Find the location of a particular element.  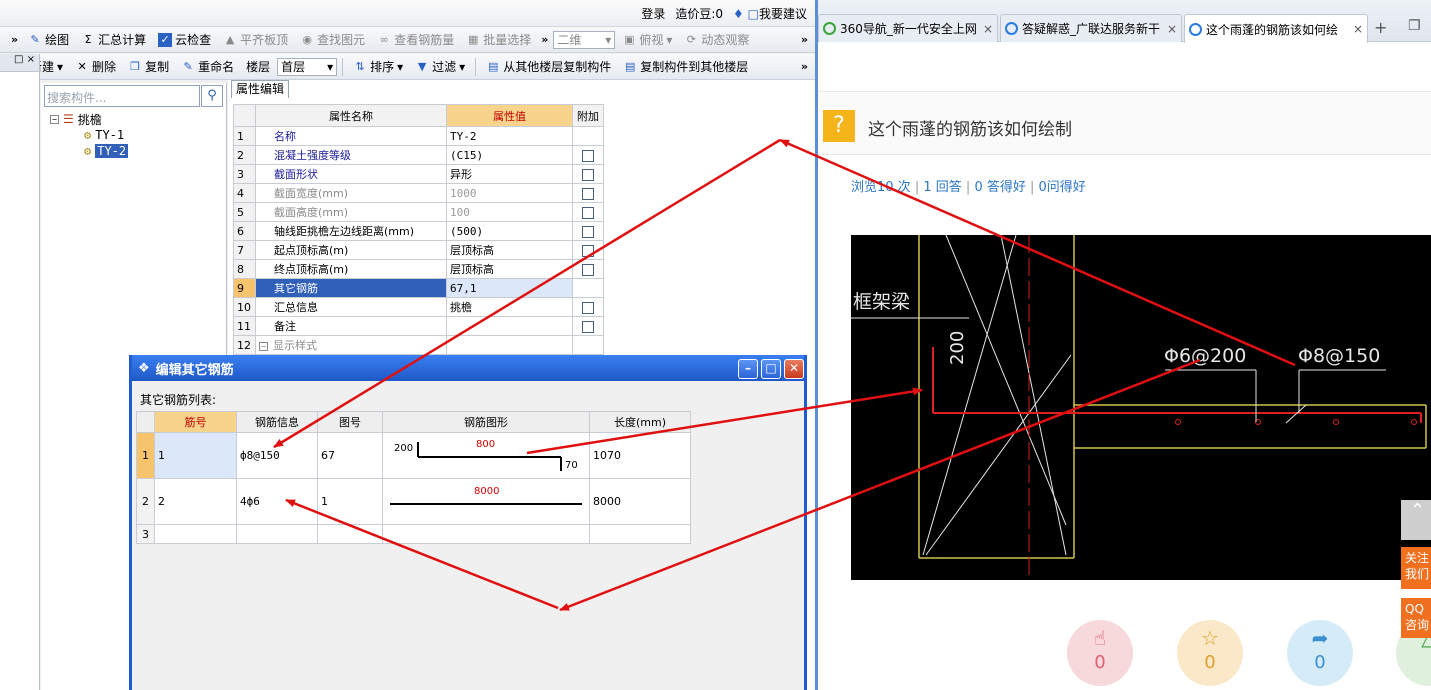

batch-select-button: ▦ 批量选择 is located at coordinates (498, 40).